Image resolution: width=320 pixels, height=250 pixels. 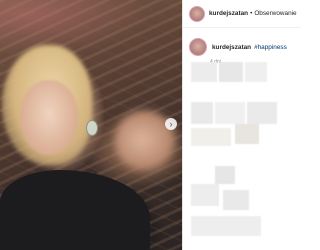 I want to click on earring, so click(x=92, y=128).